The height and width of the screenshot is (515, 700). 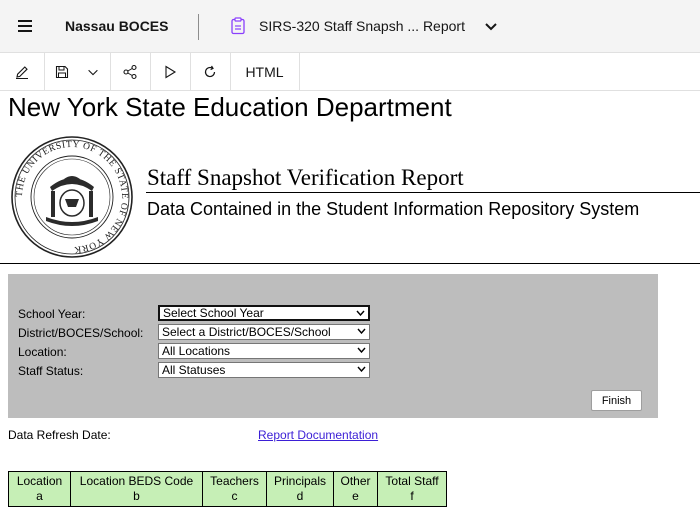 I want to click on state-seal: THE UNIVERSITY OF THE STATE OF NEW YORK, so click(x=72, y=197).